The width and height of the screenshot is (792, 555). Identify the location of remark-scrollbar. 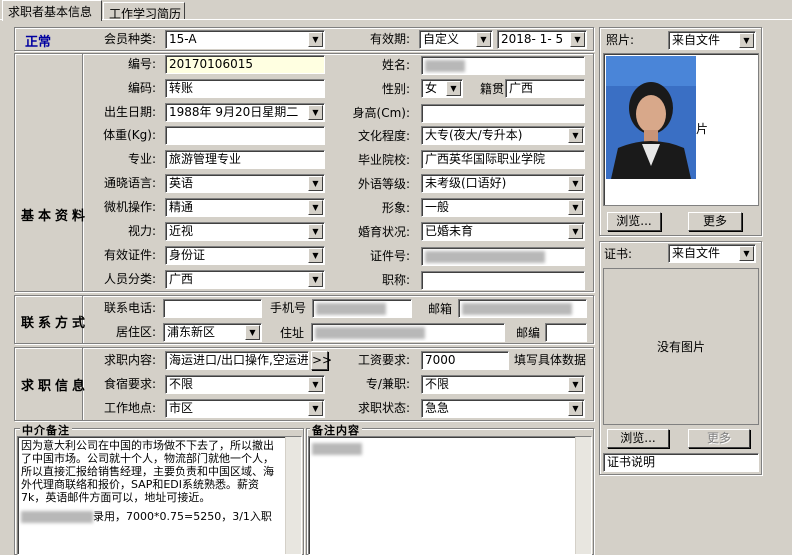
(583, 495).